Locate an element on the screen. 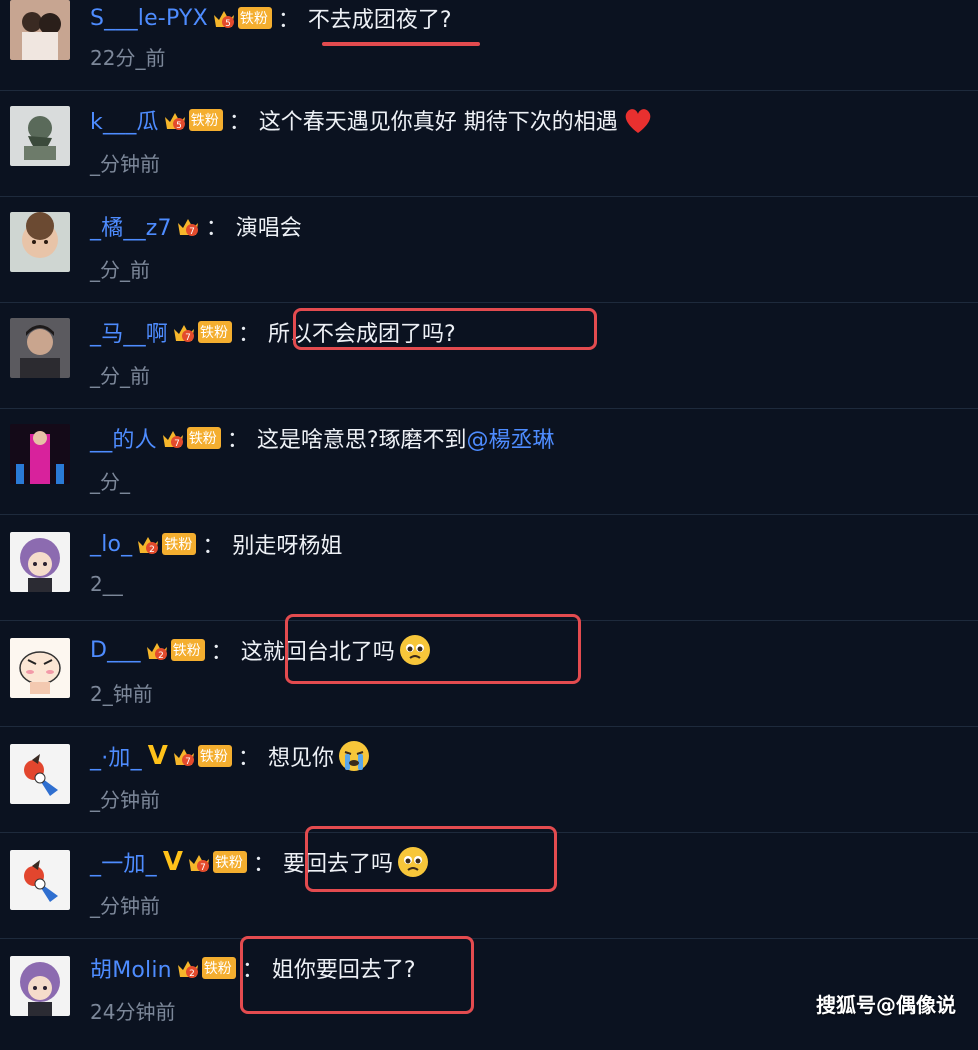 The image size is (978, 1050). comment-text: 这就回台北了吗 is located at coordinates (317, 652).